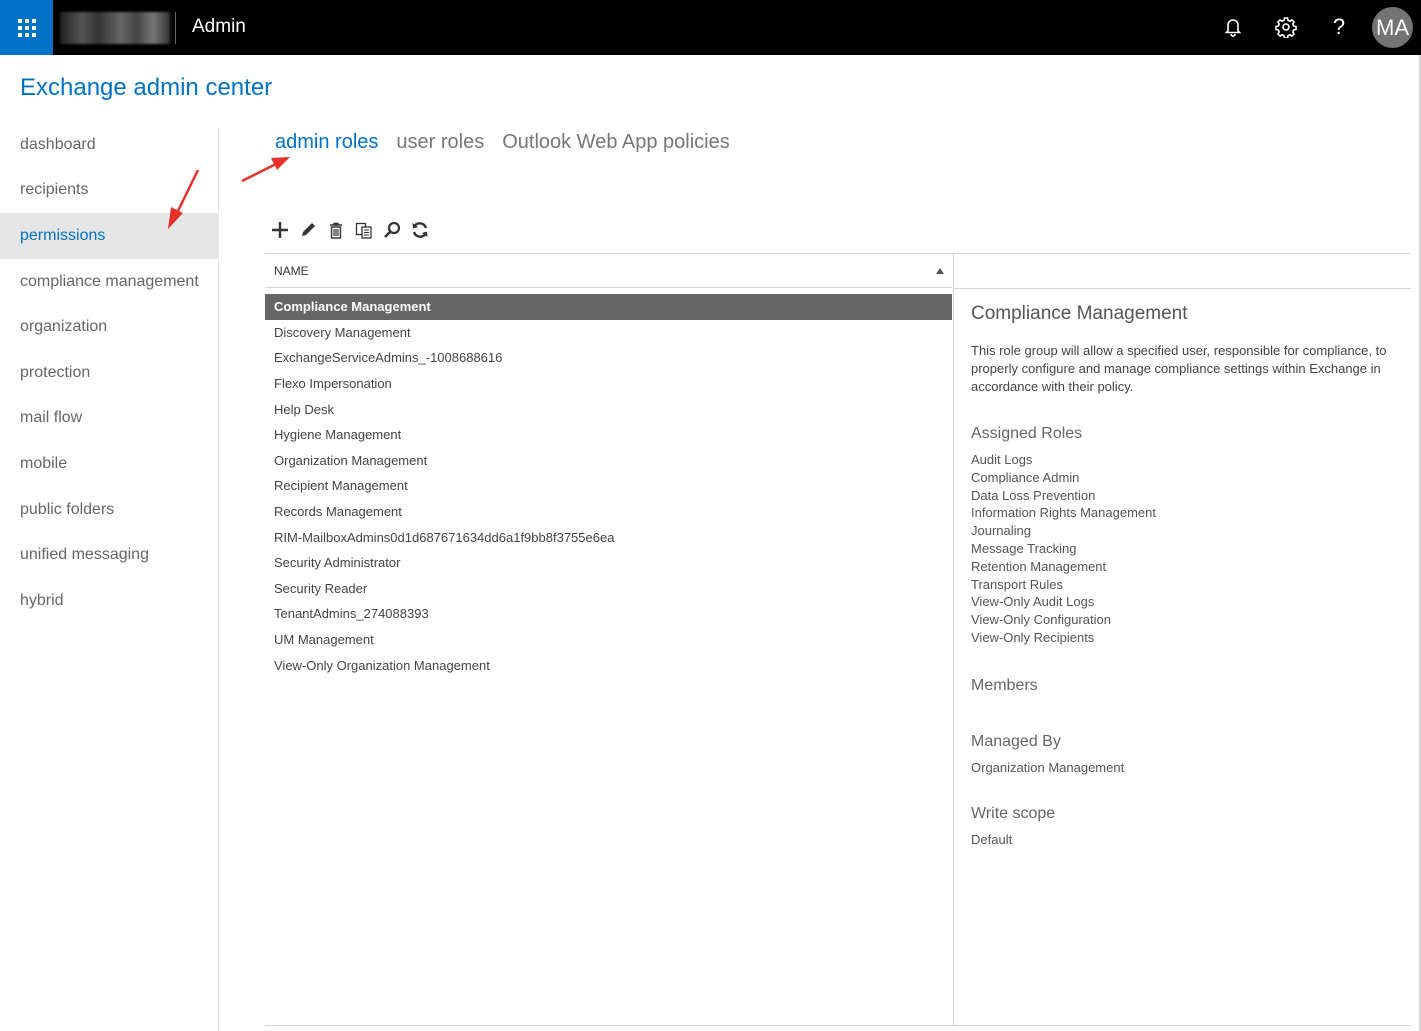 The height and width of the screenshot is (1031, 1421). I want to click on settings-button, so click(1286, 27).